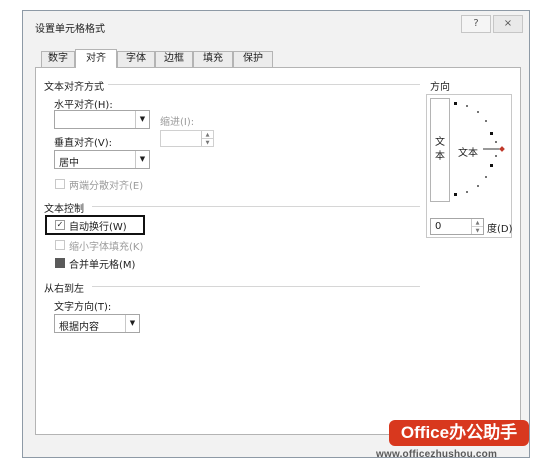  I want to click on vertical-align-select: 居中 ▼, so click(102, 159).